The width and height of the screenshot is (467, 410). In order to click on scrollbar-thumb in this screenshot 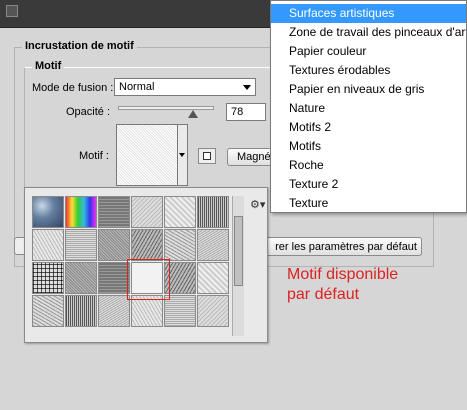, I will do `click(238, 251)`.